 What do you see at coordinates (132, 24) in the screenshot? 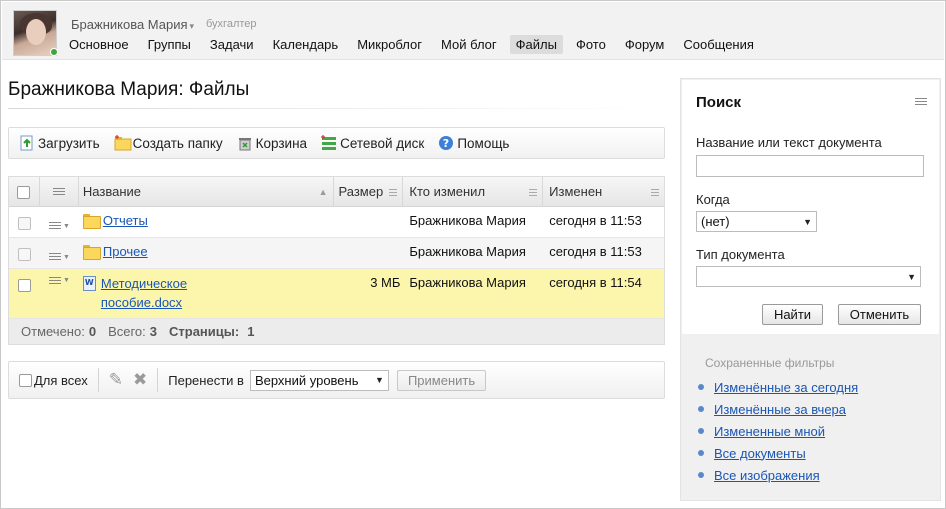
I see `user-menu: Бражникова Мария ▾` at bounding box center [132, 24].